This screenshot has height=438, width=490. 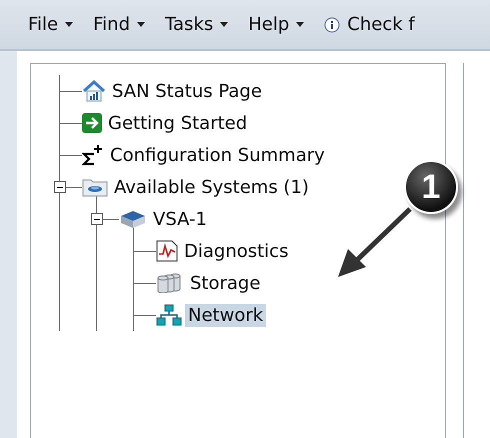 I want to click on tree-item: Storage, so click(x=225, y=283).